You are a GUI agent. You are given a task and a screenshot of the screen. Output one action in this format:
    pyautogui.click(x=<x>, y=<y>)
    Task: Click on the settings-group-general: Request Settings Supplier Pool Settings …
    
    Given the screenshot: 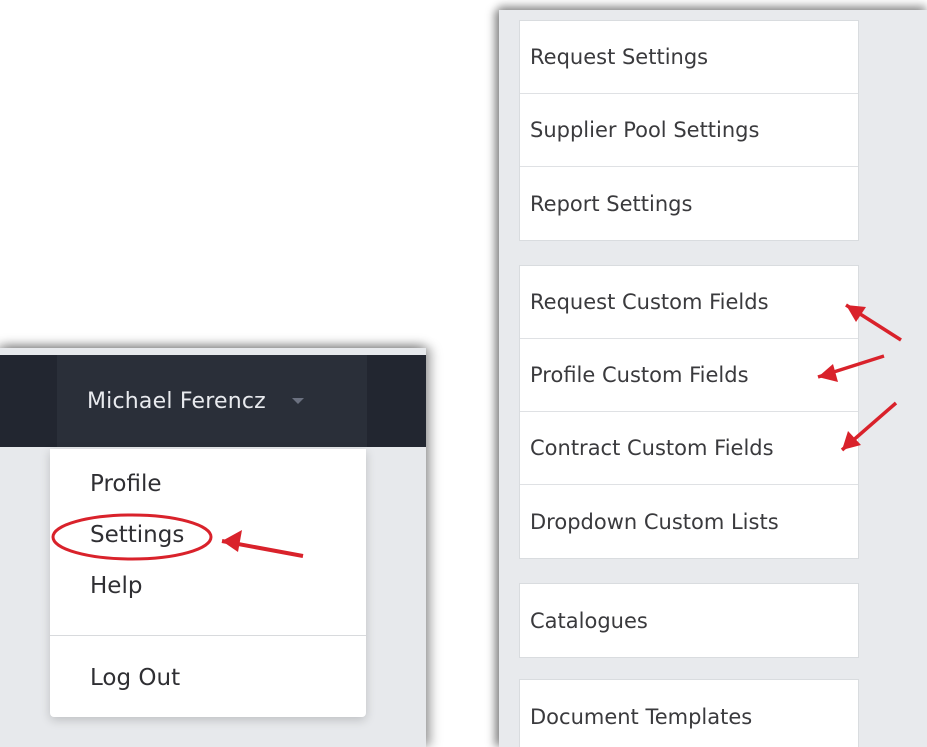 What is the action you would take?
    pyautogui.click(x=689, y=130)
    